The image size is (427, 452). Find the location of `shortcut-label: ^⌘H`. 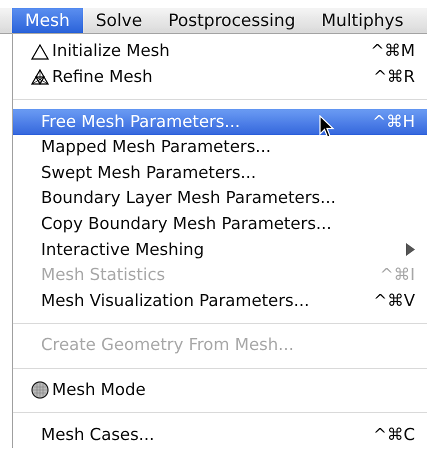

shortcut-label: ^⌘H is located at coordinates (393, 121).